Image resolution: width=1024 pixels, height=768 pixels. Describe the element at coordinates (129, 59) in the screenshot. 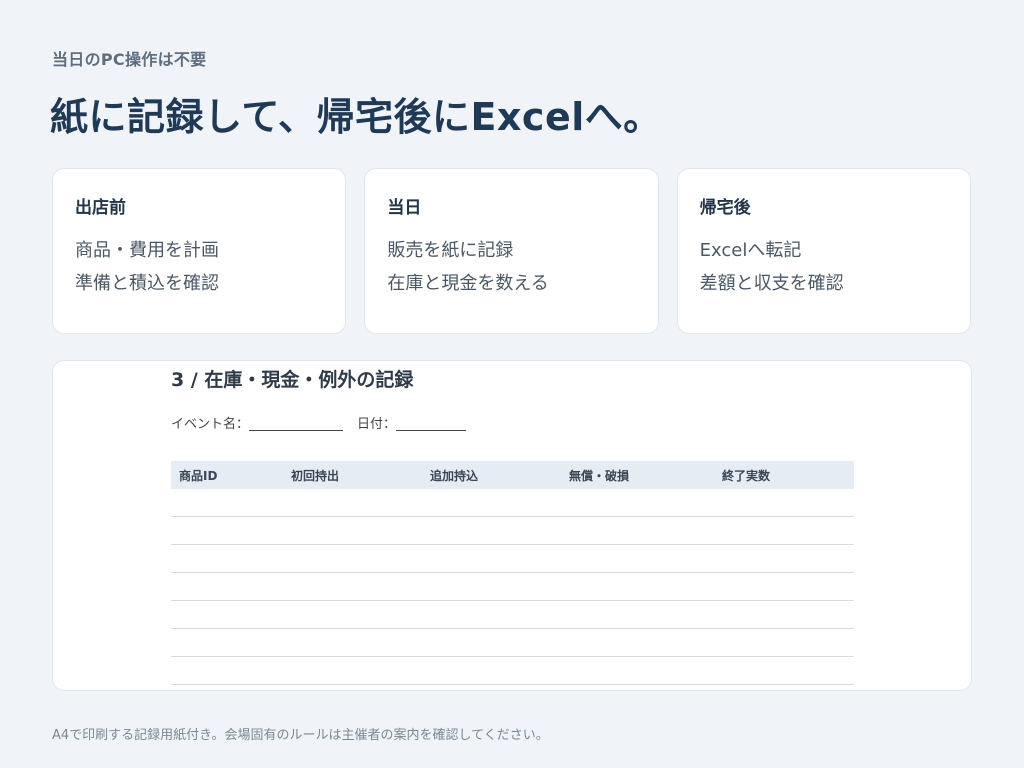

I see `eyebrow-text: 当日のPC操作は不要` at that location.